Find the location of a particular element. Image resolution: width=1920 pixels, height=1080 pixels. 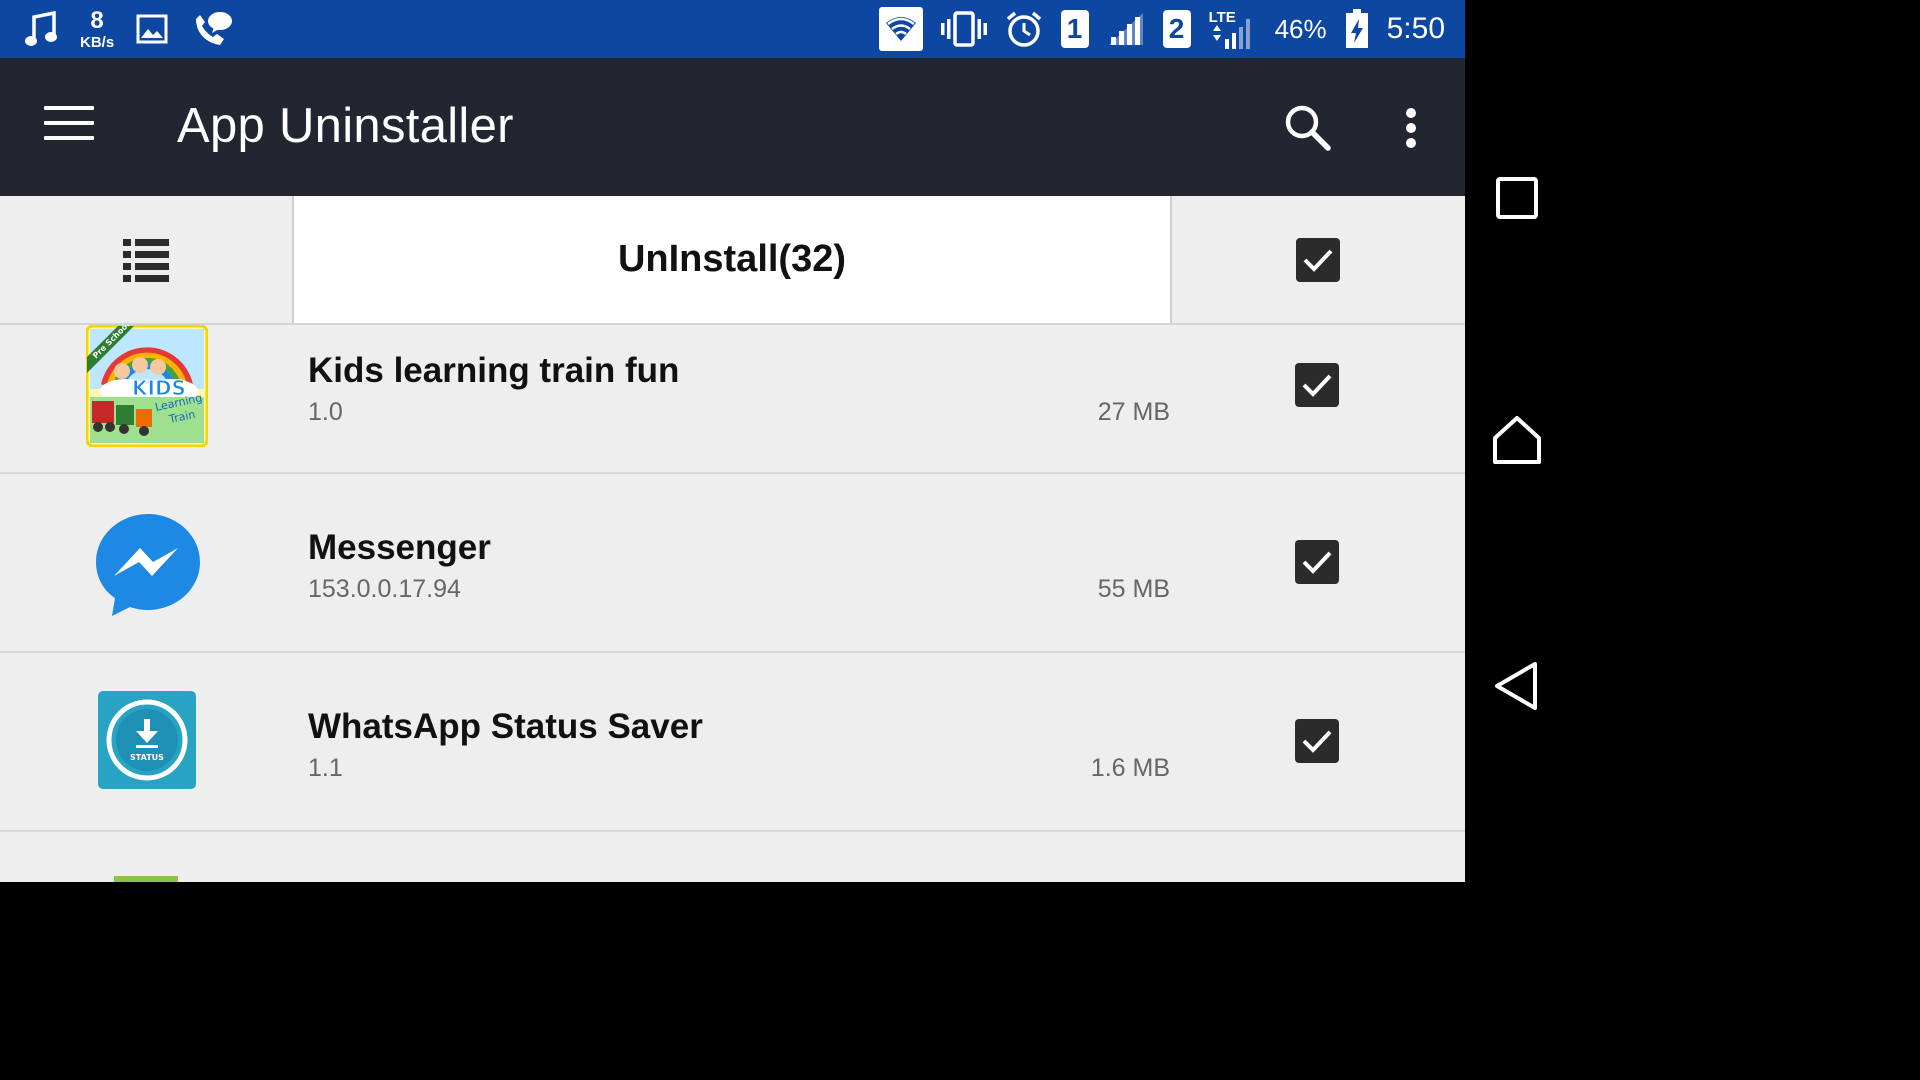

net-speed-unit: KB/s is located at coordinates (97, 42).